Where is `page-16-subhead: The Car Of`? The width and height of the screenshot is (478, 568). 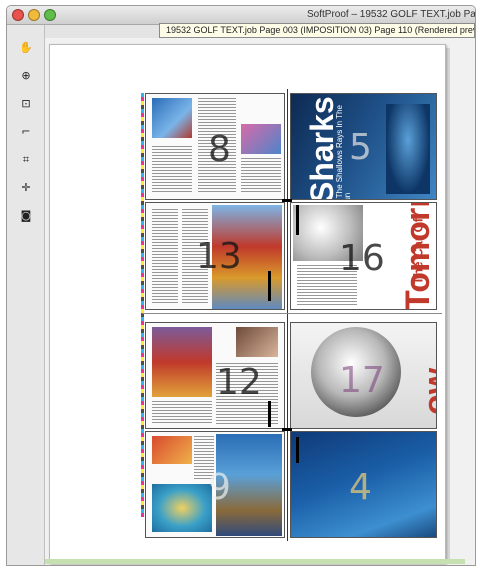 page-16-subhead: The Car Of is located at coordinates (418, 251).